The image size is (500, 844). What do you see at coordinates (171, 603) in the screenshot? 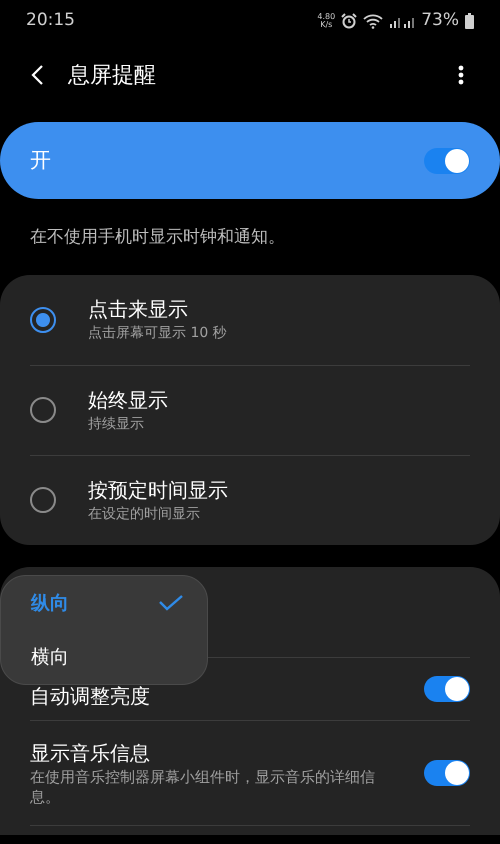
I see `check-icon` at bounding box center [171, 603].